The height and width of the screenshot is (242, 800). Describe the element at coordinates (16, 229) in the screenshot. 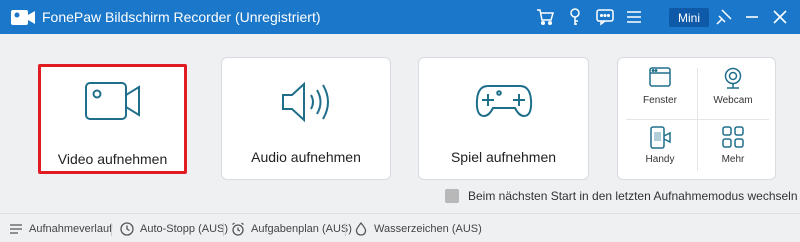

I see `list-icon` at that location.